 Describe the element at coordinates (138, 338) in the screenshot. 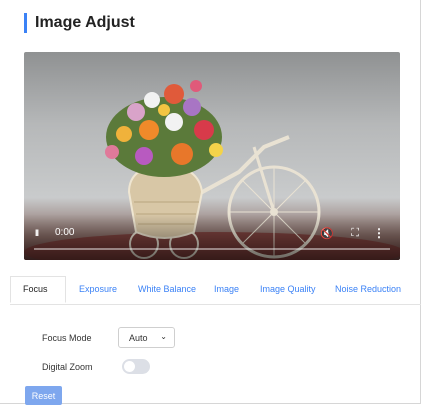

I see `focus-mode-value: Auto` at that location.